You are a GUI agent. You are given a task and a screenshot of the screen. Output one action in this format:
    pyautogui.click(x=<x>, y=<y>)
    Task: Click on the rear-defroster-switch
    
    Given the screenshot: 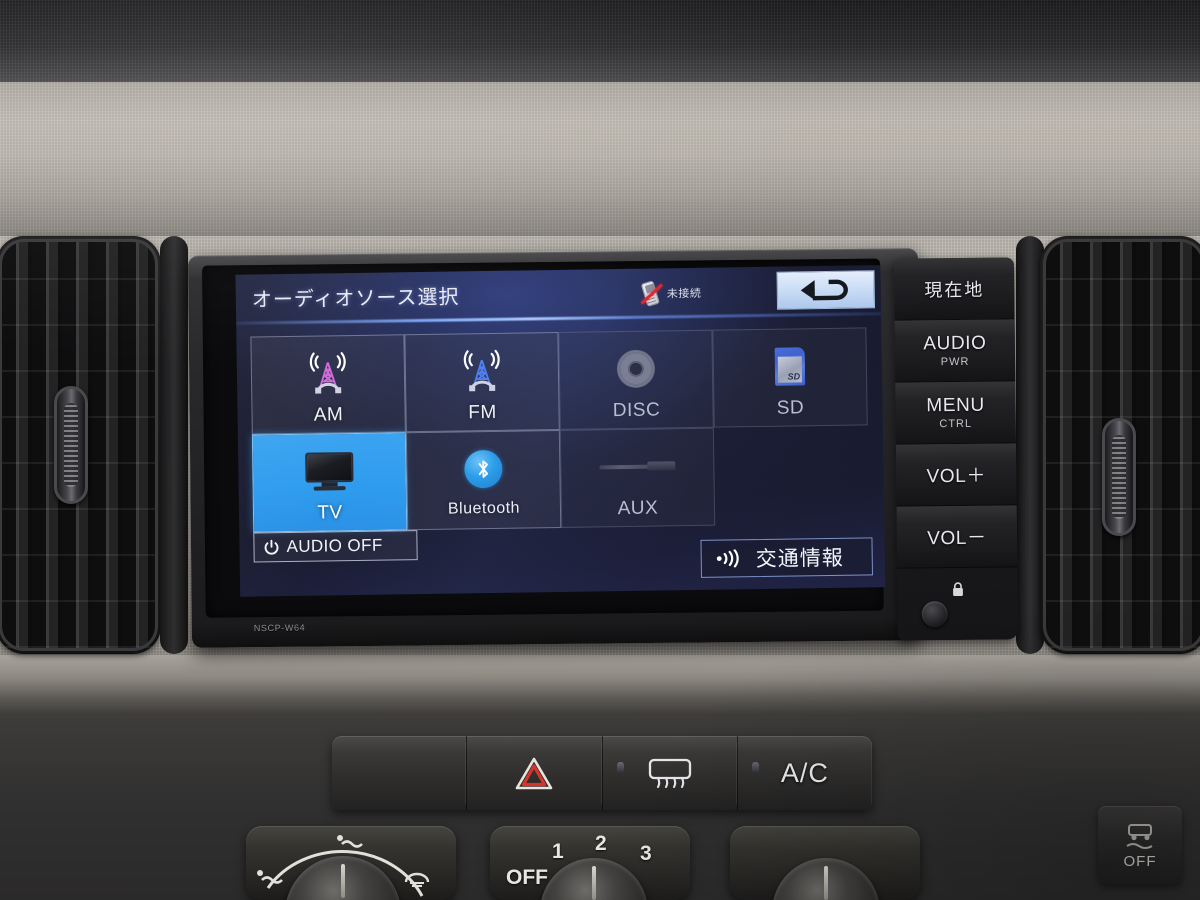 What is the action you would take?
    pyautogui.click(x=670, y=773)
    